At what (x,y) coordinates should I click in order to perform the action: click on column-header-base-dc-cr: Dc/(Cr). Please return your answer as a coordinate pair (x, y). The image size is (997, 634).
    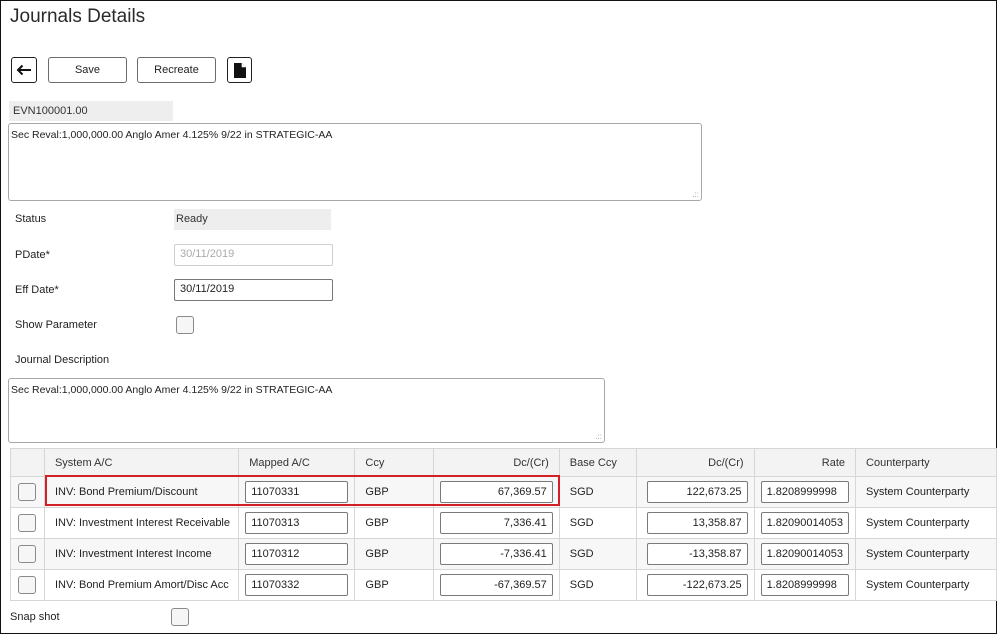
    Looking at the image, I should click on (695, 462).